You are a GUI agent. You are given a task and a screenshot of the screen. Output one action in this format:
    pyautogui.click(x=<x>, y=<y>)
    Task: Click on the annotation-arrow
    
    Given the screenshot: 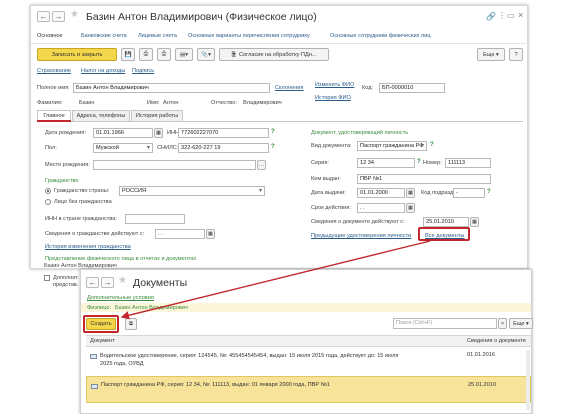 What is the action you would take?
    pyautogui.click(x=275, y=280)
    